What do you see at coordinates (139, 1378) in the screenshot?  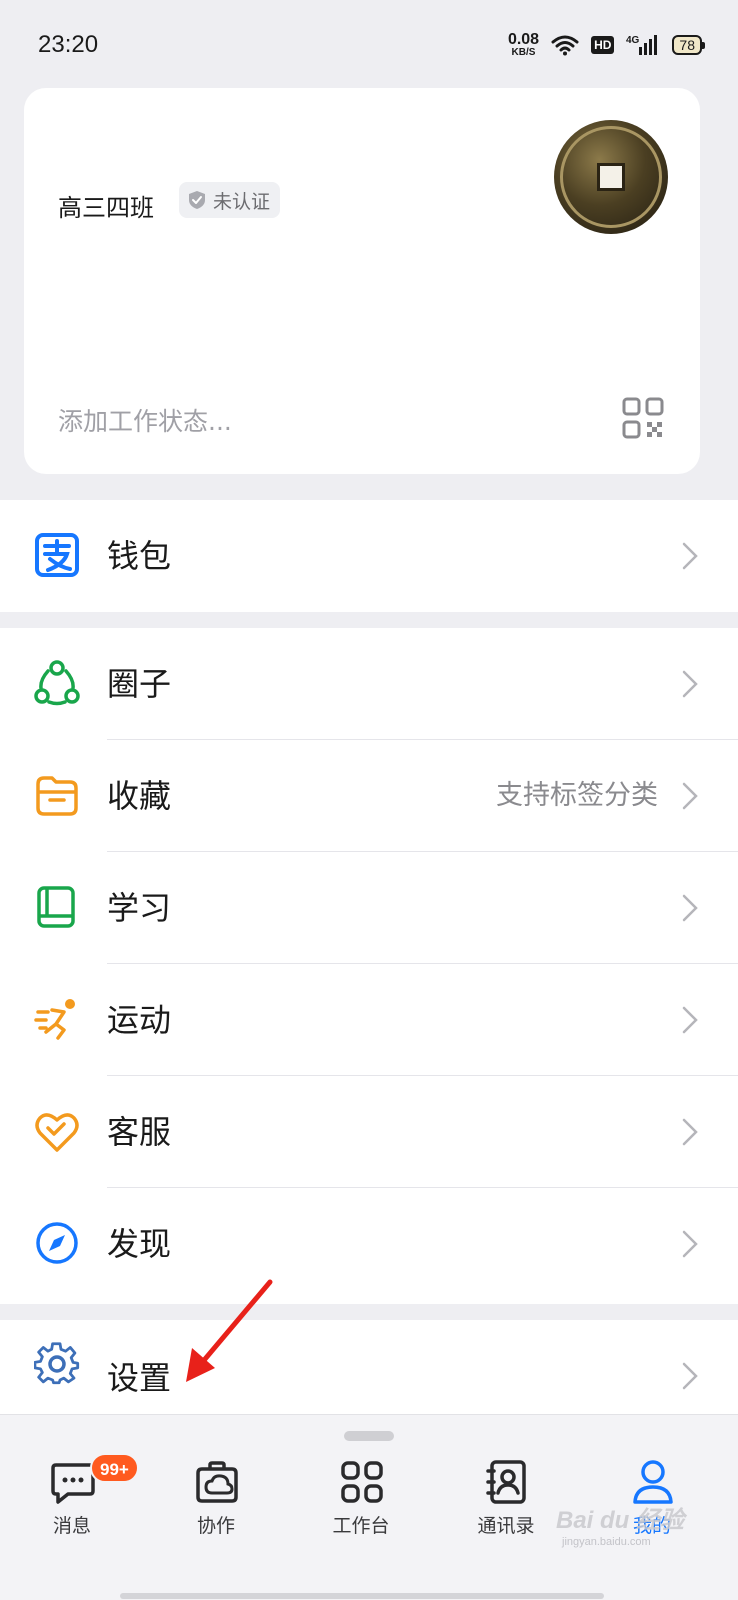 I see `menu-label-settings: 设置` at bounding box center [139, 1378].